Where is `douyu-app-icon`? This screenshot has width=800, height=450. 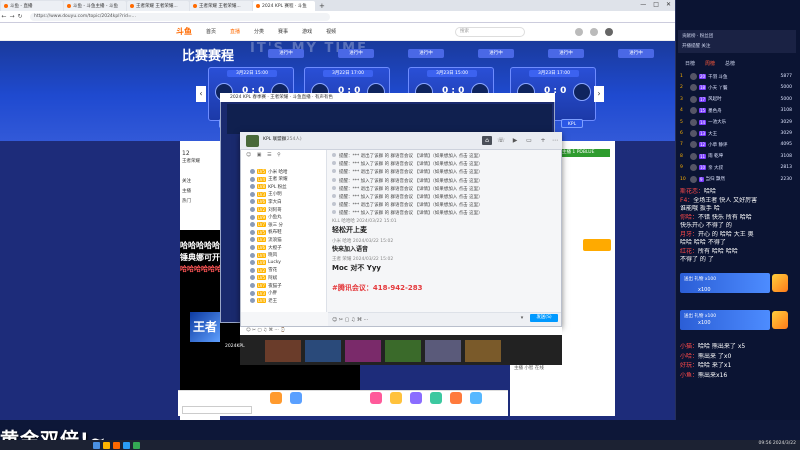
douyu-app-icon is located at coordinates (116, 445).